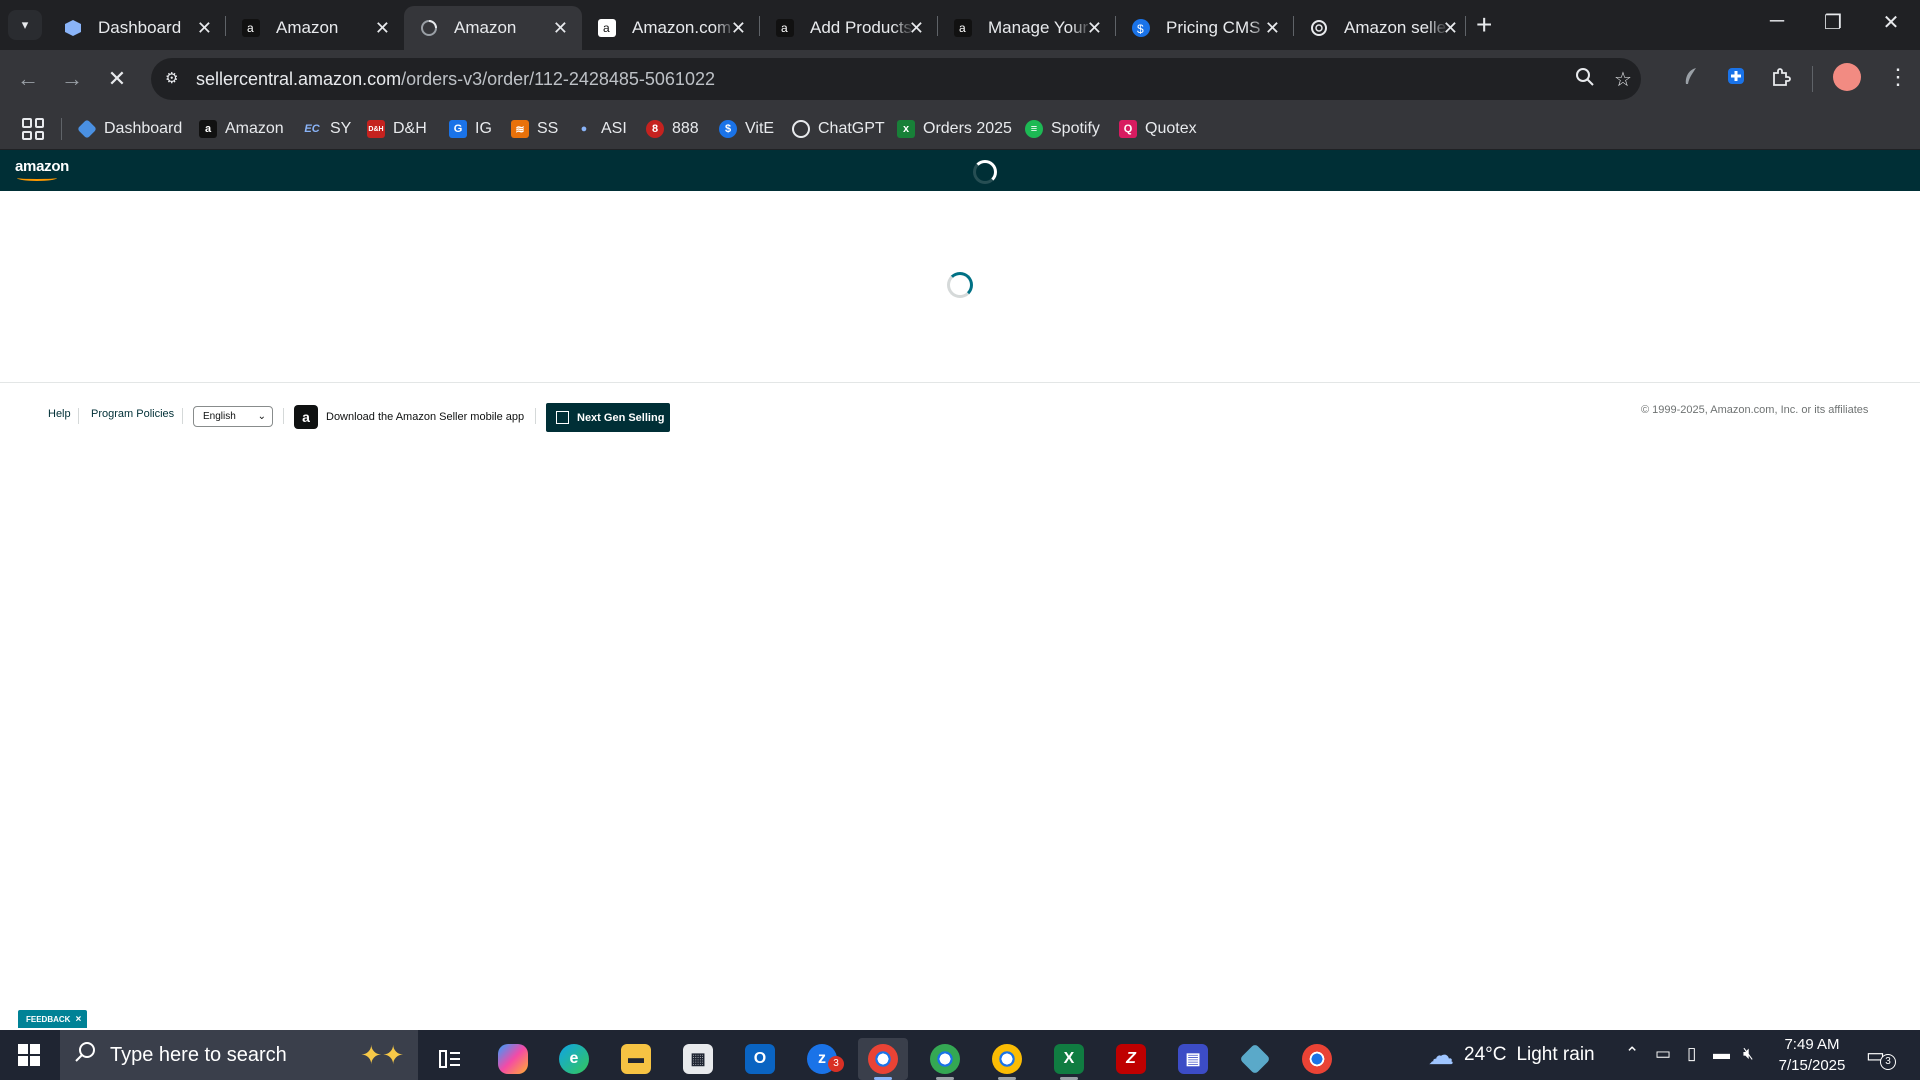  I want to click on bookmark-amazon: a Amazon, so click(241, 129).